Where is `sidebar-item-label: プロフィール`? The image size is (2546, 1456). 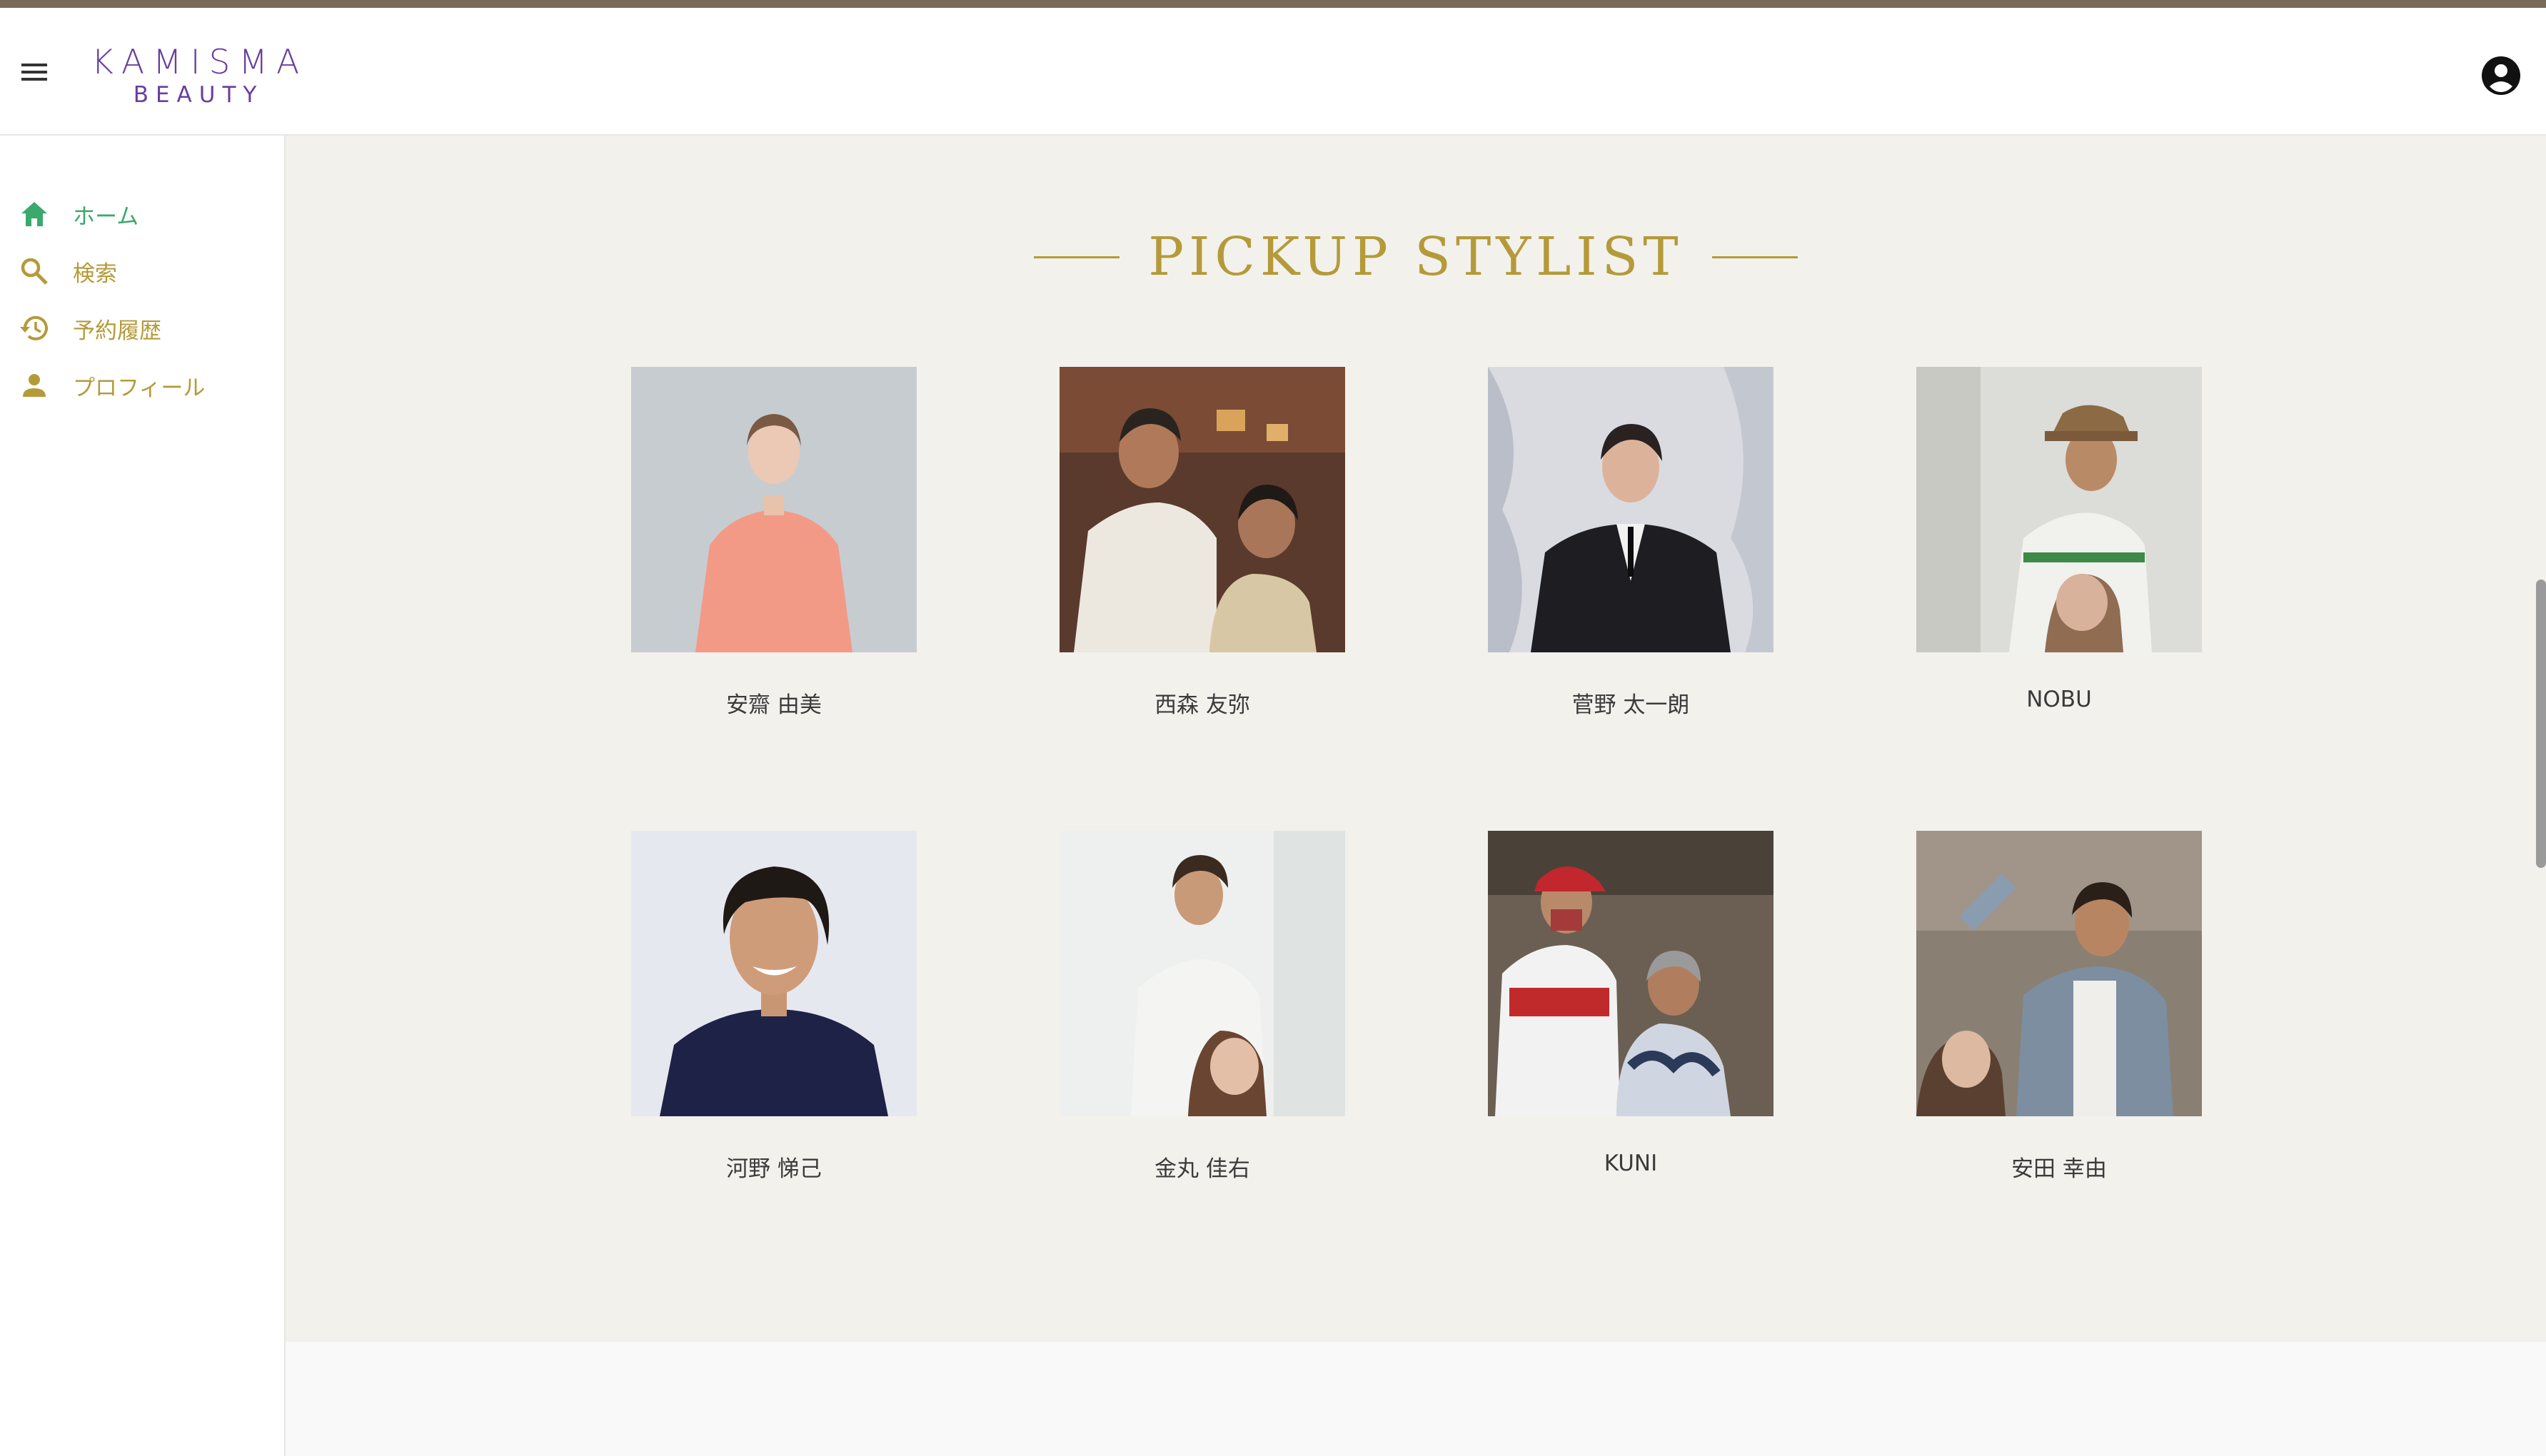
sidebar-item-label: プロフィール is located at coordinates (139, 388).